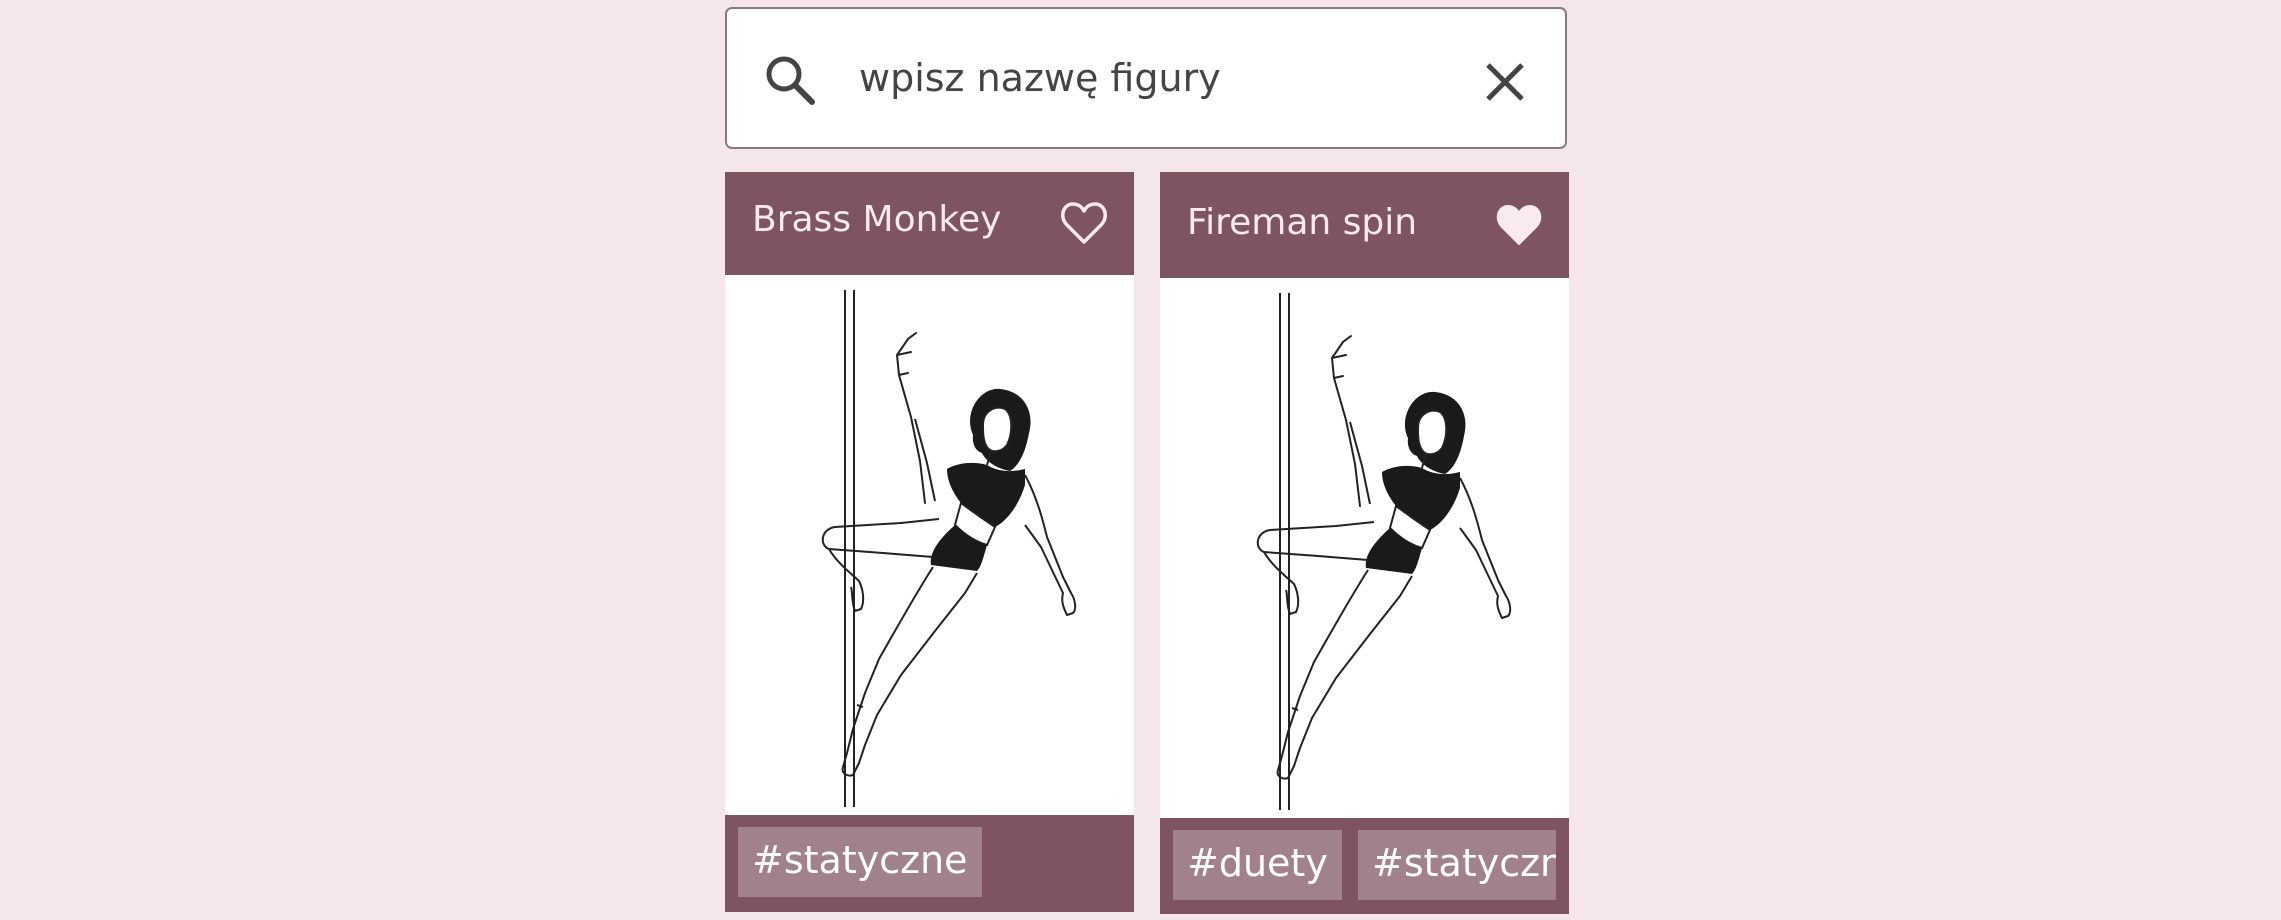 The width and height of the screenshot is (2281, 920). I want to click on card-tags: #duety #statyczn, so click(1364, 866).